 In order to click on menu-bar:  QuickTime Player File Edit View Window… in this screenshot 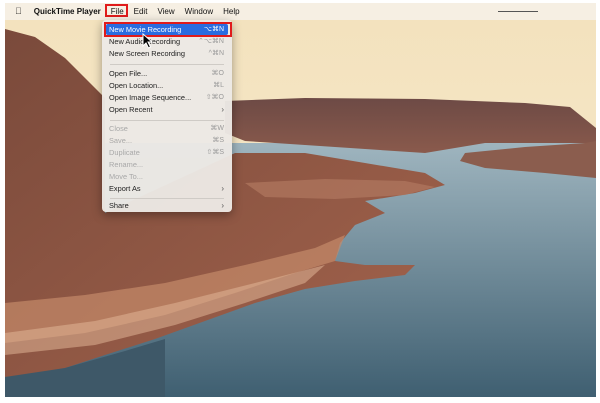, I will do `click(300, 11)`.